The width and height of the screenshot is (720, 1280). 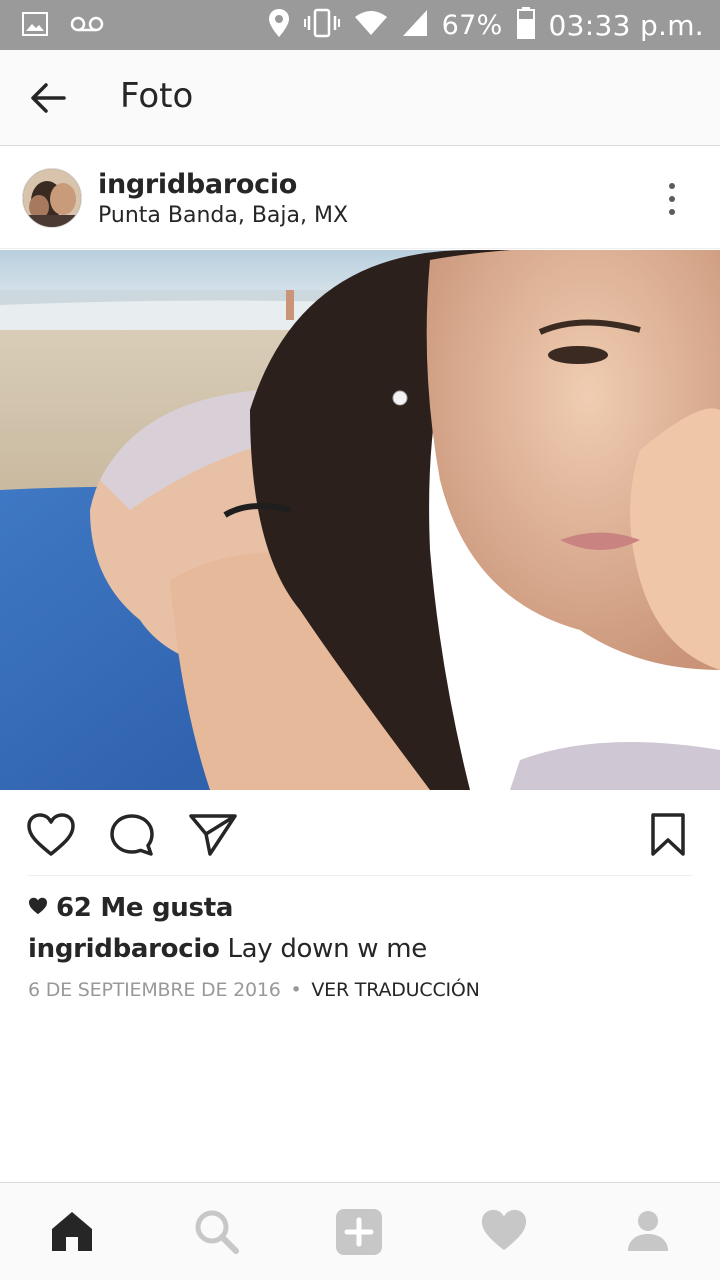 I want to click on nav-home, so click(x=73, y=1232).